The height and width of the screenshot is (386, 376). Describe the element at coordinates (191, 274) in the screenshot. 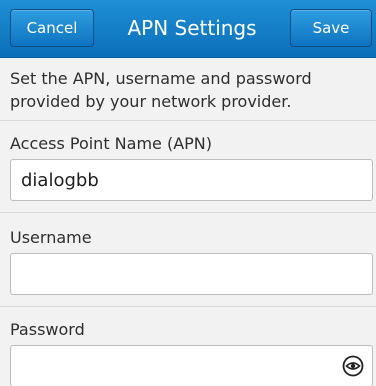

I see `username-input` at that location.